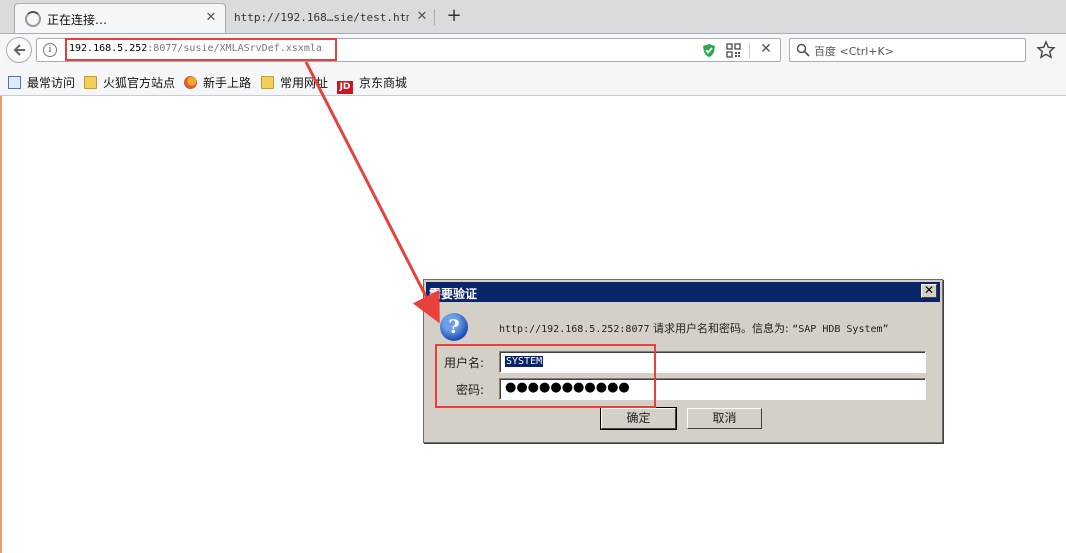 The image size is (1066, 553). Describe the element at coordinates (803, 50) in the screenshot. I see `search-icon` at that location.